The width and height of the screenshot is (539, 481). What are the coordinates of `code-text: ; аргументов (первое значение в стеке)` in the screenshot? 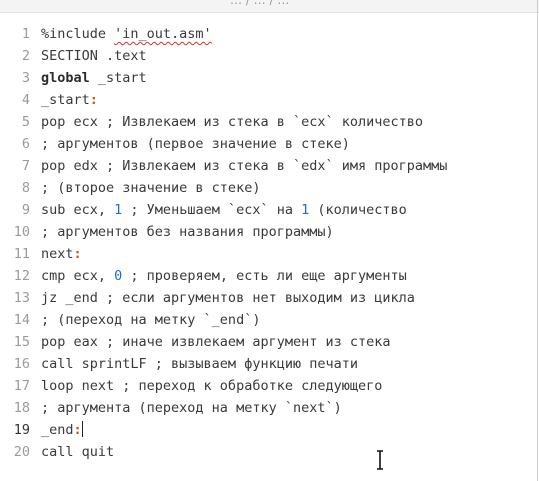 It's located at (195, 144).